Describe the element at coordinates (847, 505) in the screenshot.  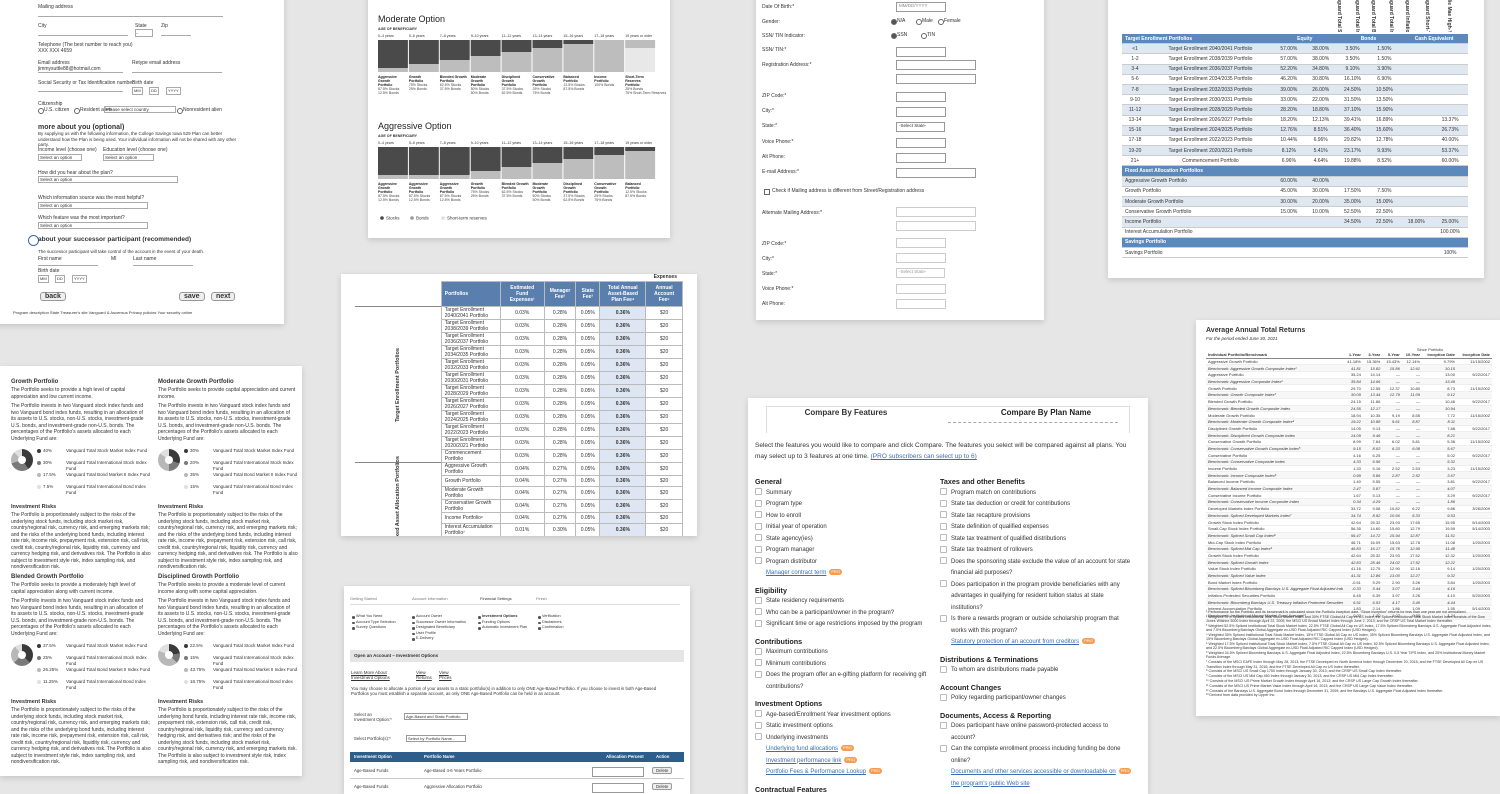
I see `feature-checkbox-item: Program type` at that location.